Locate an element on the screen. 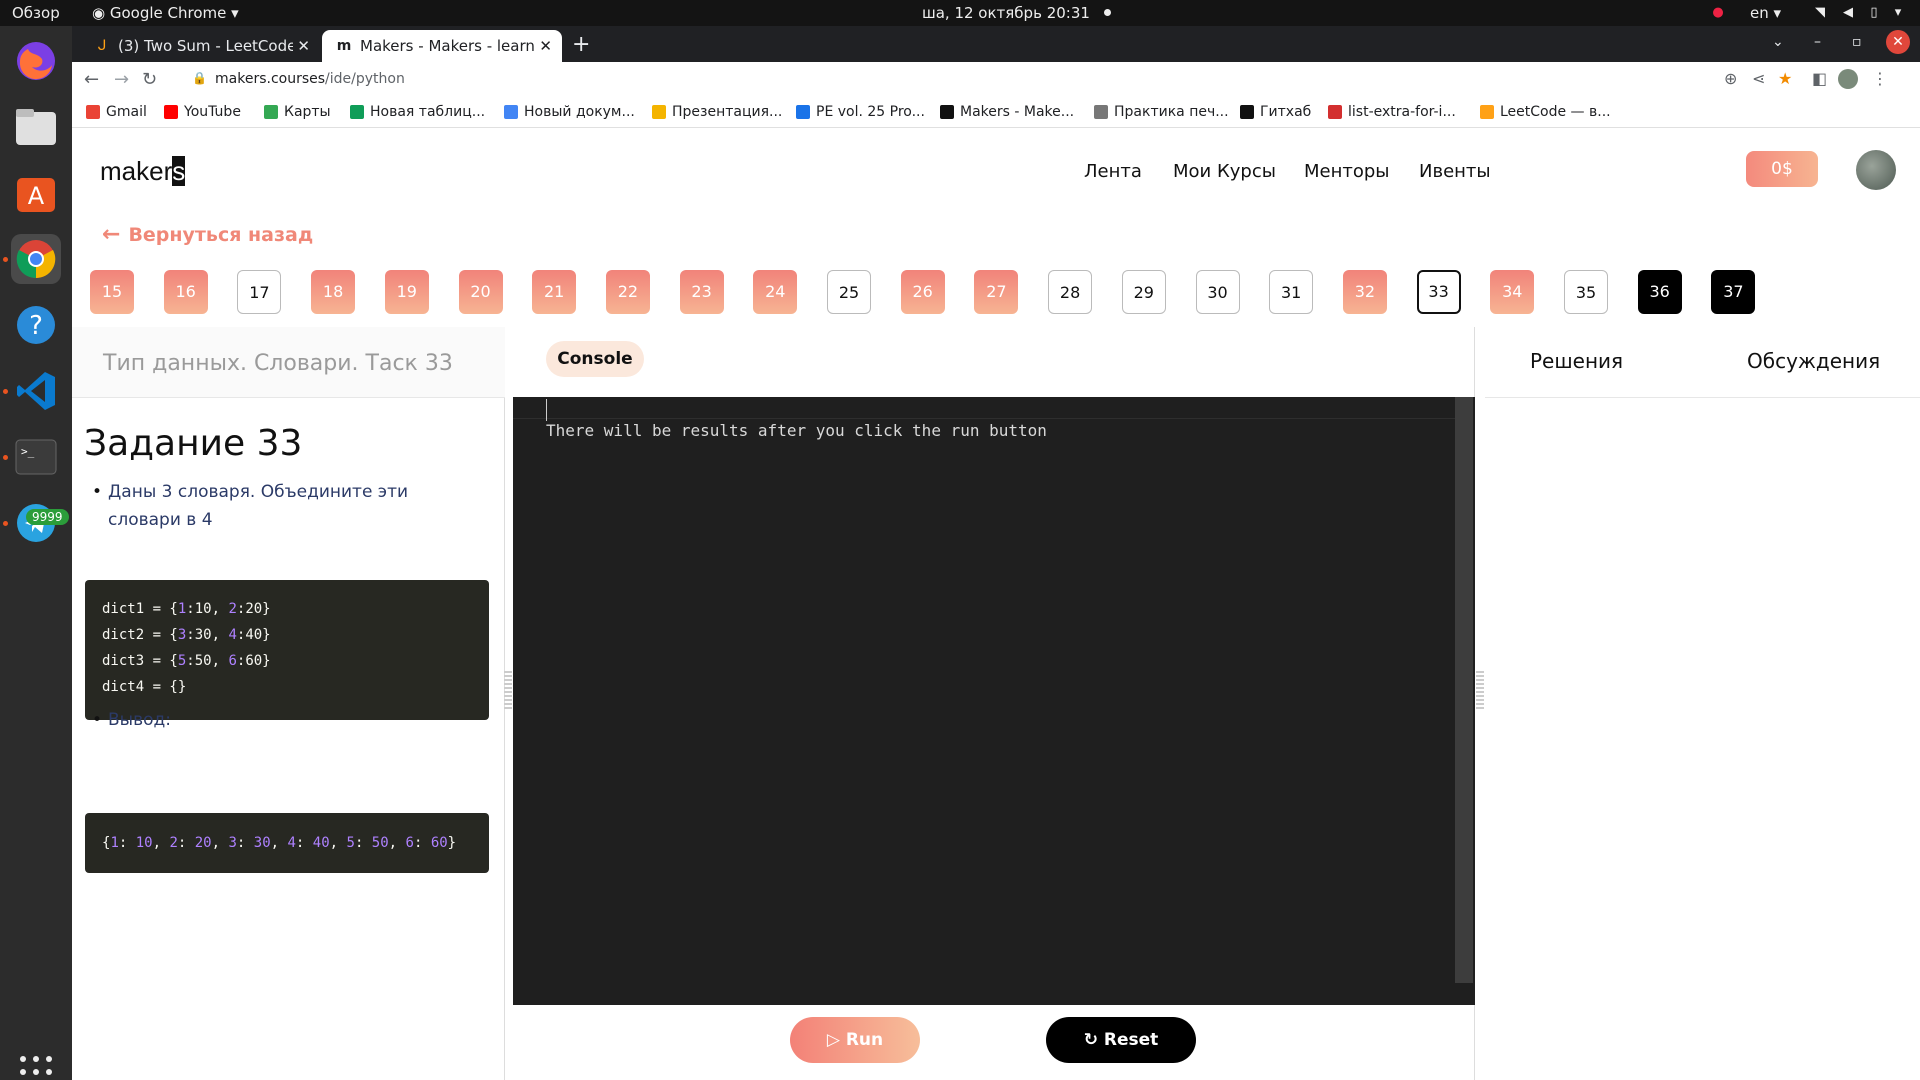 Image resolution: width=1920 pixels, height=1080 pixels. lock-icon: 🔒 is located at coordinates (199, 78).